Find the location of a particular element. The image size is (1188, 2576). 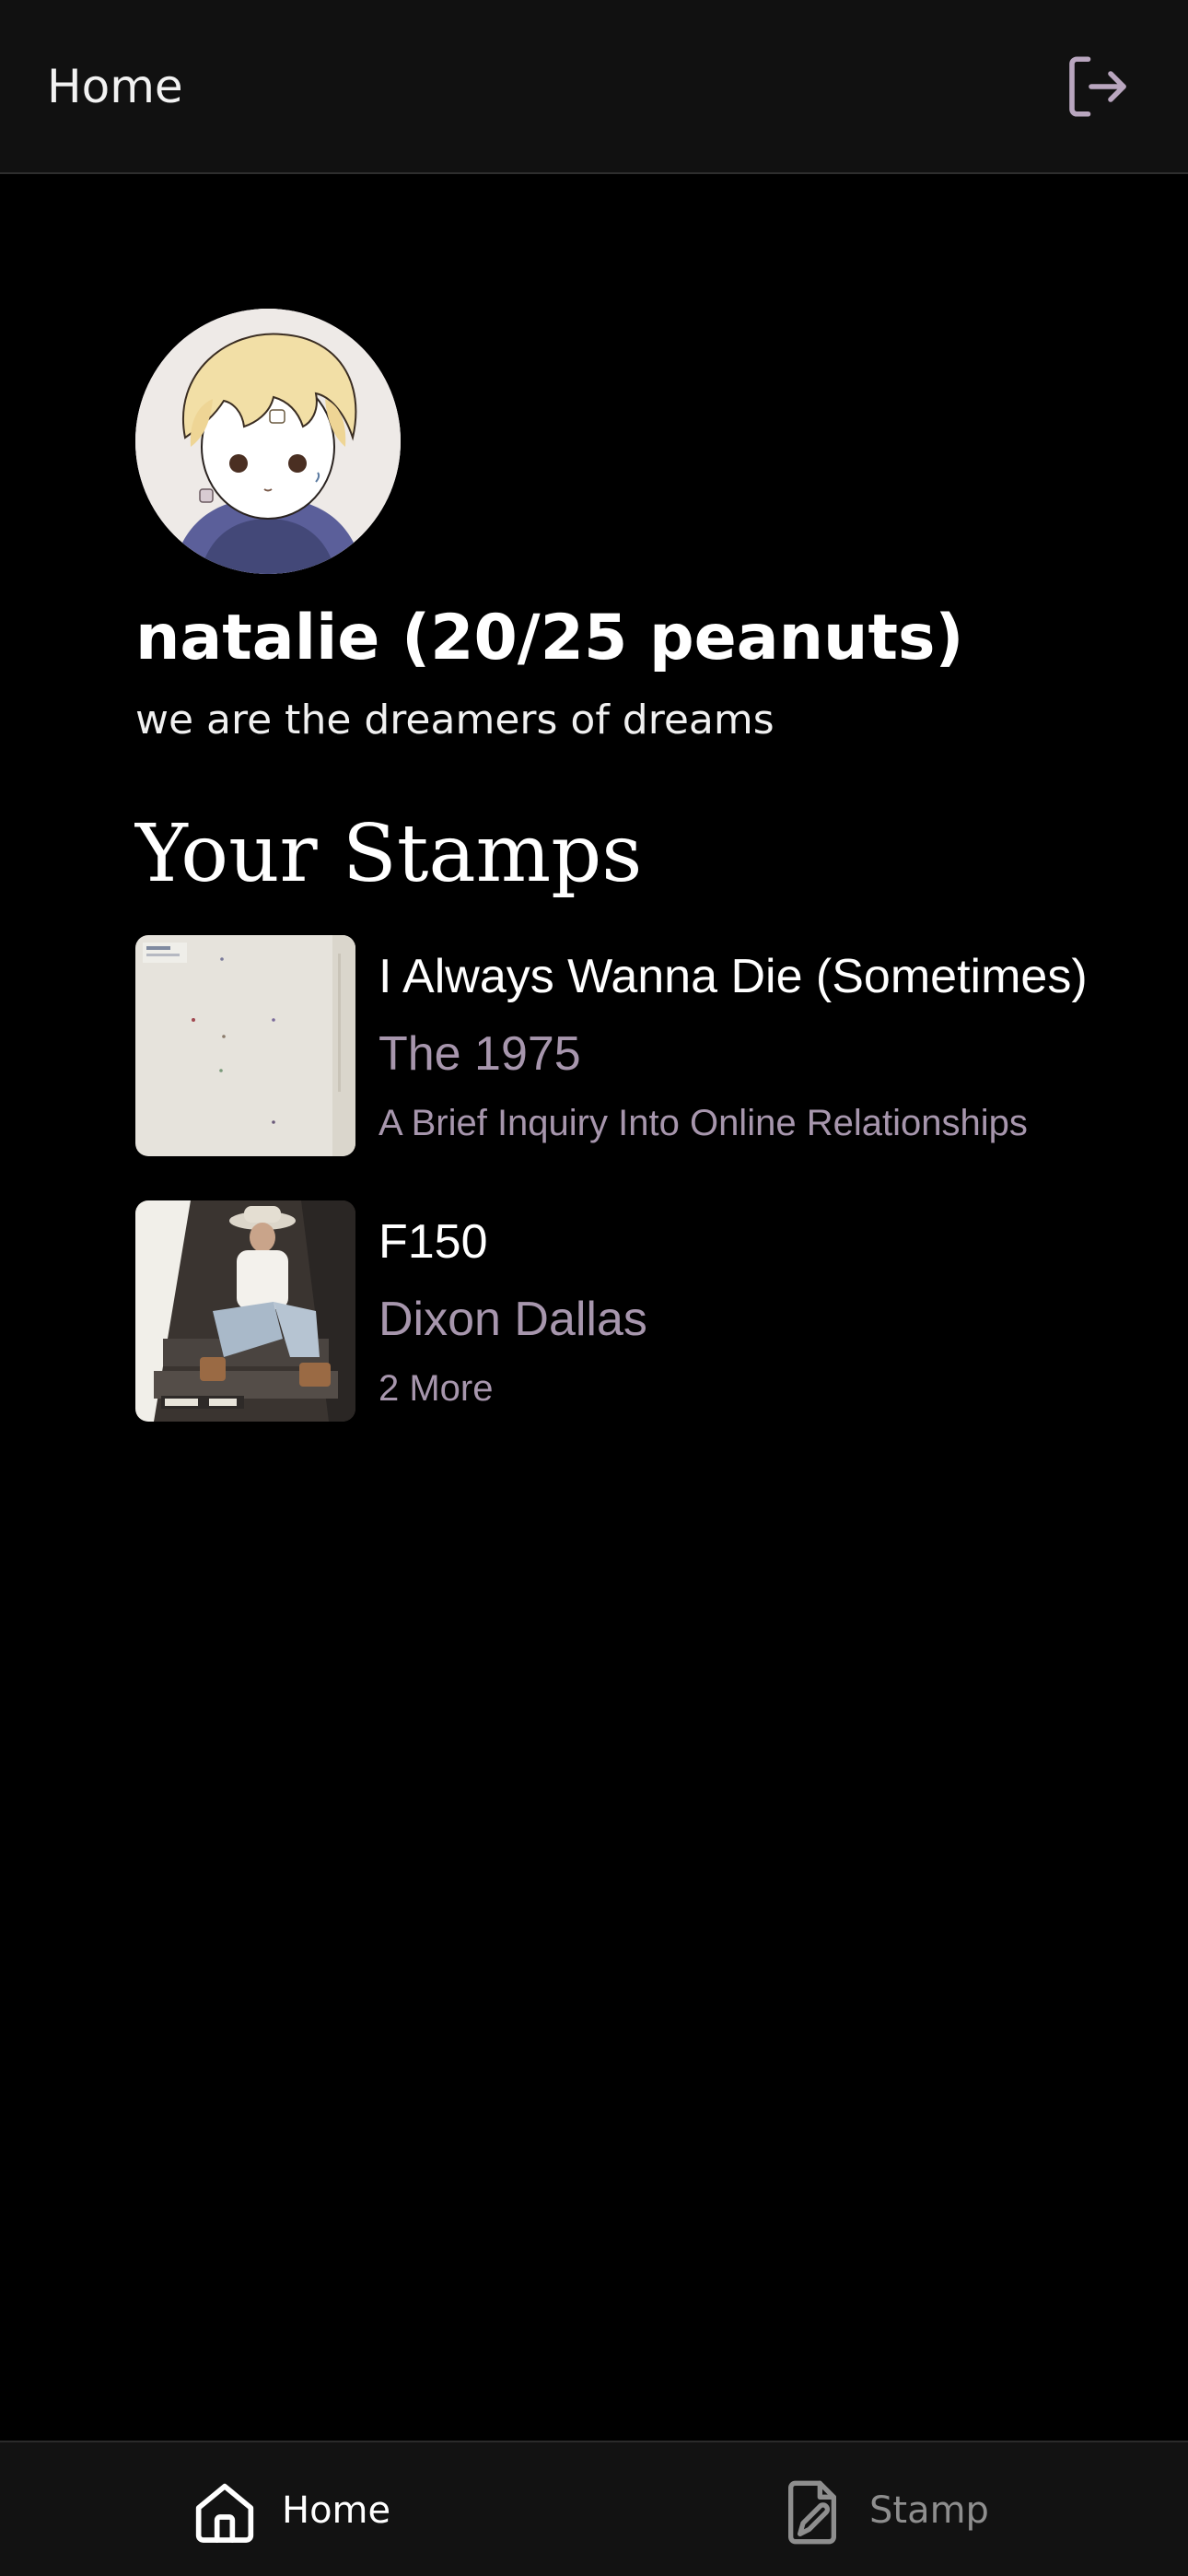

nav-item-stamp: Stamp is located at coordinates (886, 2514).